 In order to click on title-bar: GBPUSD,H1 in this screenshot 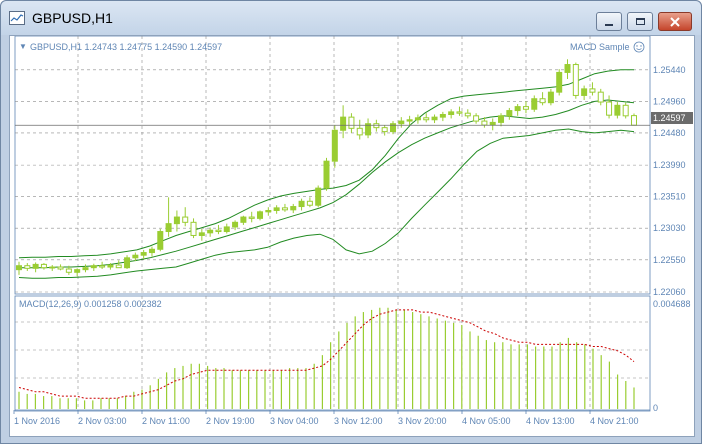, I will do `click(351, 18)`.